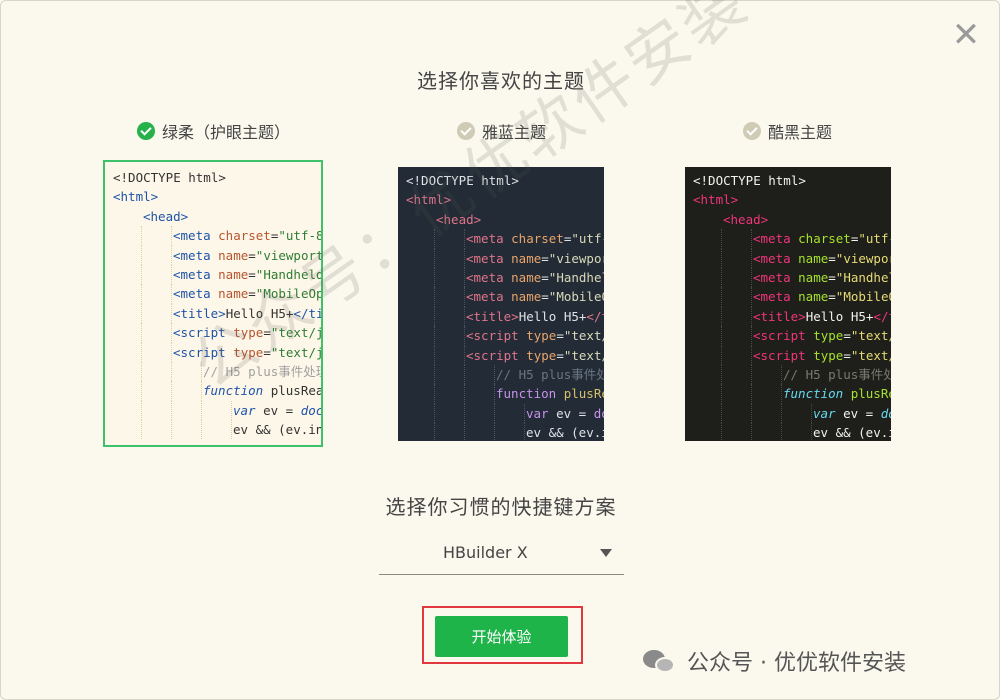 This screenshot has width=1000, height=700. What do you see at coordinates (501, 507) in the screenshot?
I see `shortcut-heading: 选择你习惯的快捷键方案` at bounding box center [501, 507].